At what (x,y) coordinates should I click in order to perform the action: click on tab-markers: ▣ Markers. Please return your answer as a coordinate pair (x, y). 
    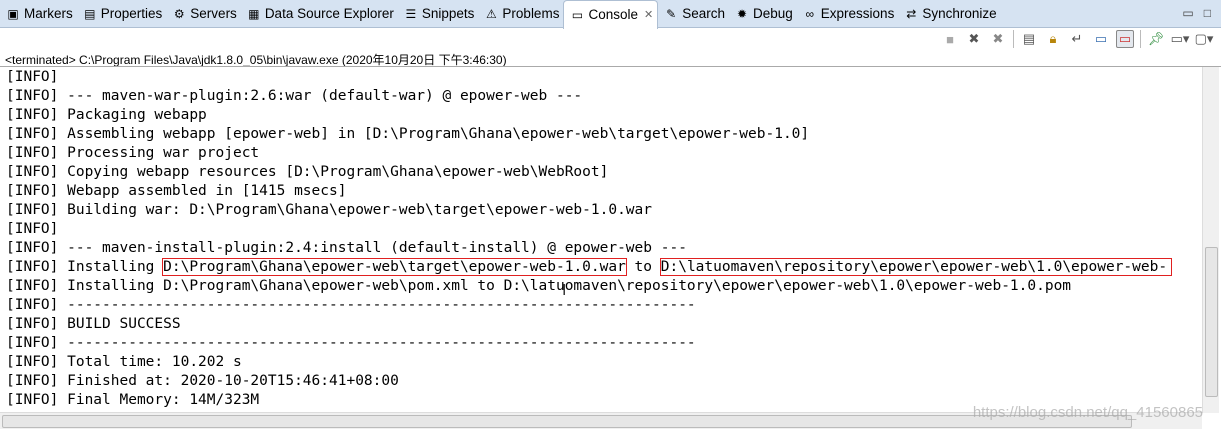
    Looking at the image, I should click on (38, 14).